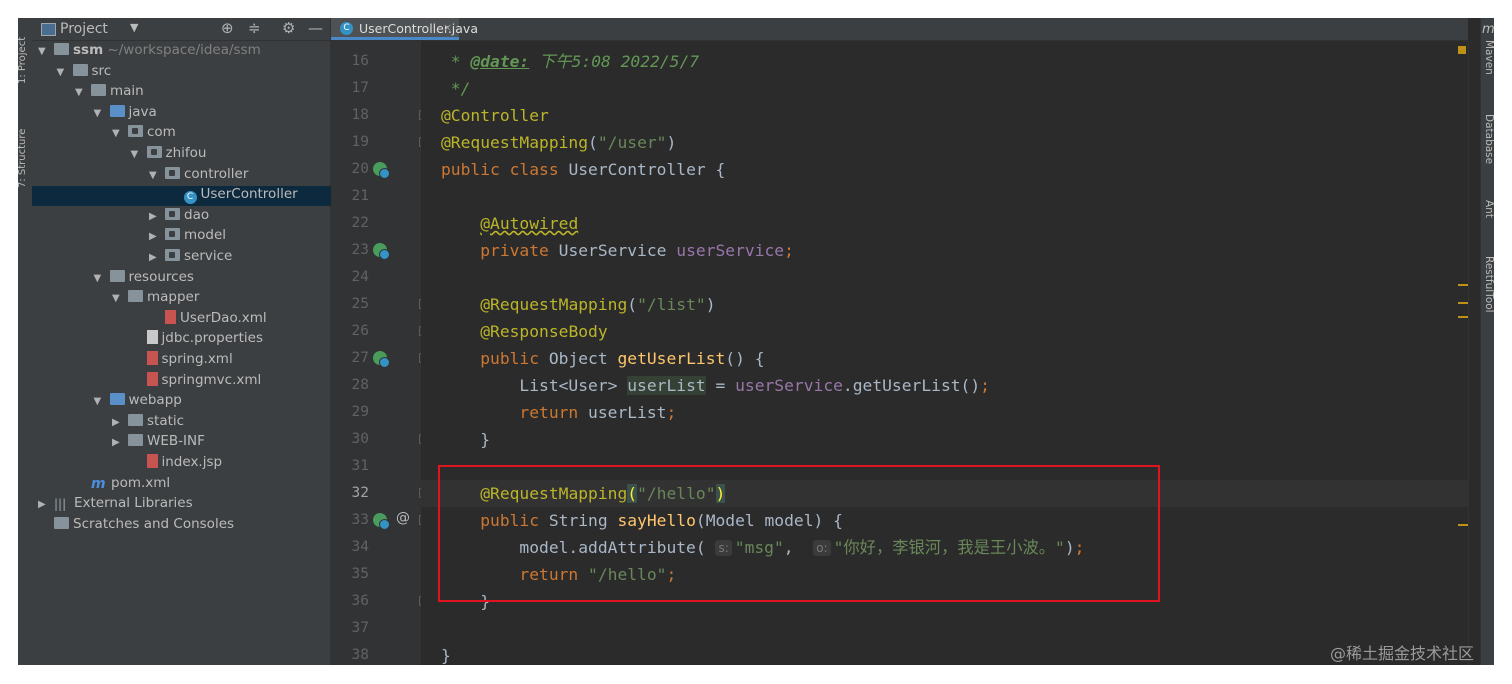 The width and height of the screenshot is (1512, 684). What do you see at coordinates (614, 61) in the screenshot?
I see `code-token: 下午5:08 2022/5/7` at bounding box center [614, 61].